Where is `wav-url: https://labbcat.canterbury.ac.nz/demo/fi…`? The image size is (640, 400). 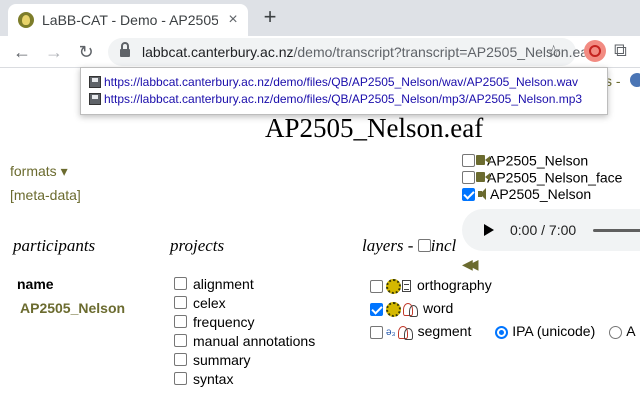
wav-url: https://labbcat.canterbury.ac.nz/demo/fi… is located at coordinates (341, 82).